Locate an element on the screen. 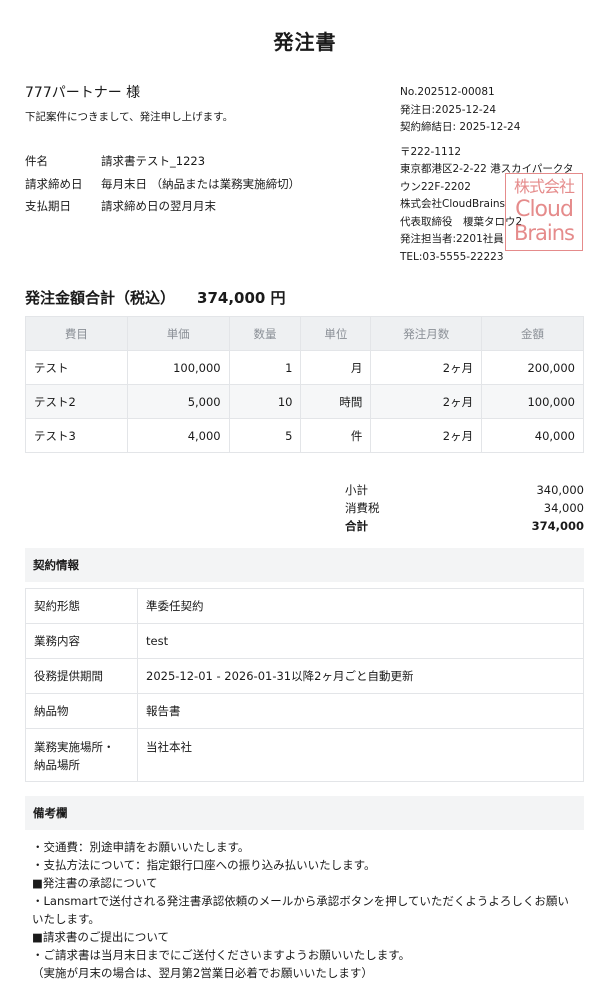 The width and height of the screenshot is (610, 983). meta-label: 請求締め日 is located at coordinates (54, 183).